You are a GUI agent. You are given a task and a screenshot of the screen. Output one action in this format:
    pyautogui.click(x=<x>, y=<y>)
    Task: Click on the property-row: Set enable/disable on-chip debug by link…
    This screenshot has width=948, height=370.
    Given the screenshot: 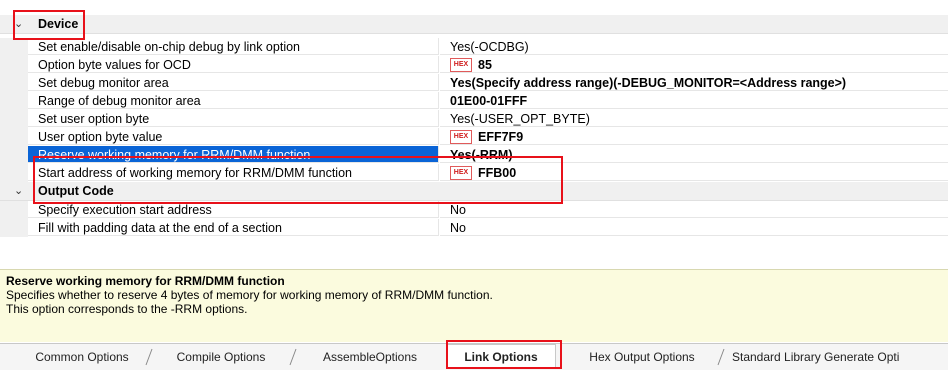 What is the action you would take?
    pyautogui.click(x=474, y=47)
    